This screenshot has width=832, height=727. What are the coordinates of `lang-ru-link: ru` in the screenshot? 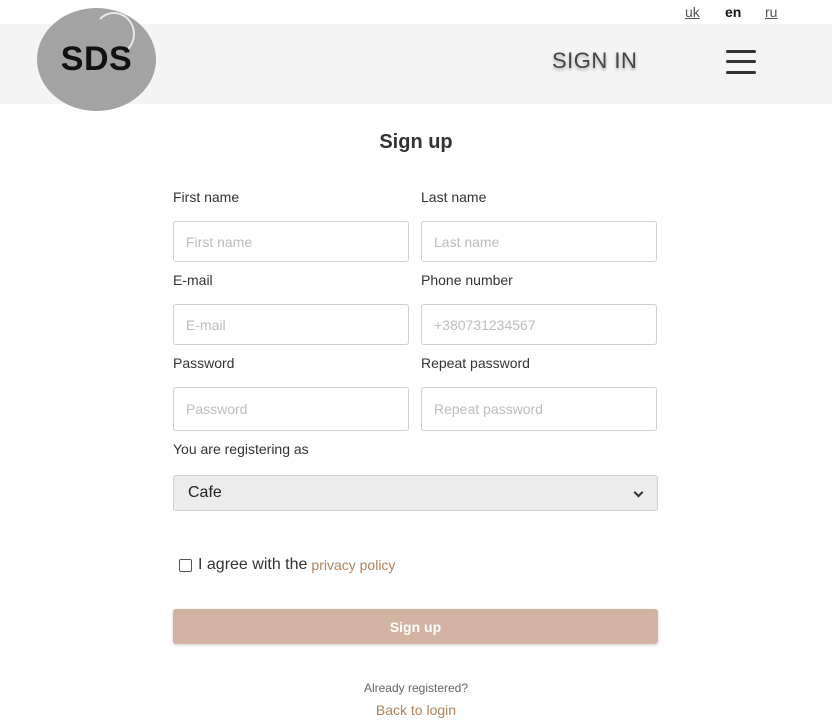 It's located at (771, 12).